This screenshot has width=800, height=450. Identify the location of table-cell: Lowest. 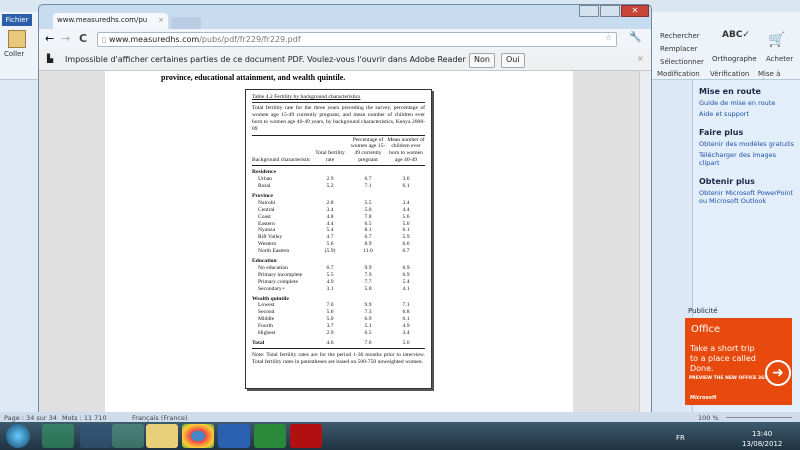
(266, 305).